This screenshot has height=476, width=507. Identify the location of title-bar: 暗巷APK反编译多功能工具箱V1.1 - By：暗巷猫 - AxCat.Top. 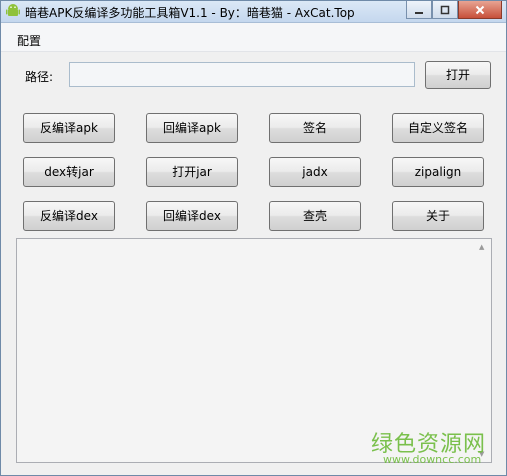
(253, 12).